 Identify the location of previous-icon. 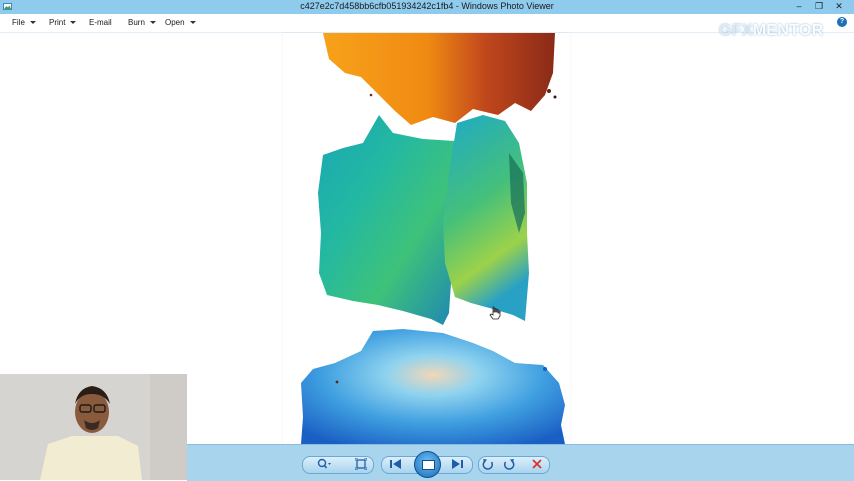
(395, 464).